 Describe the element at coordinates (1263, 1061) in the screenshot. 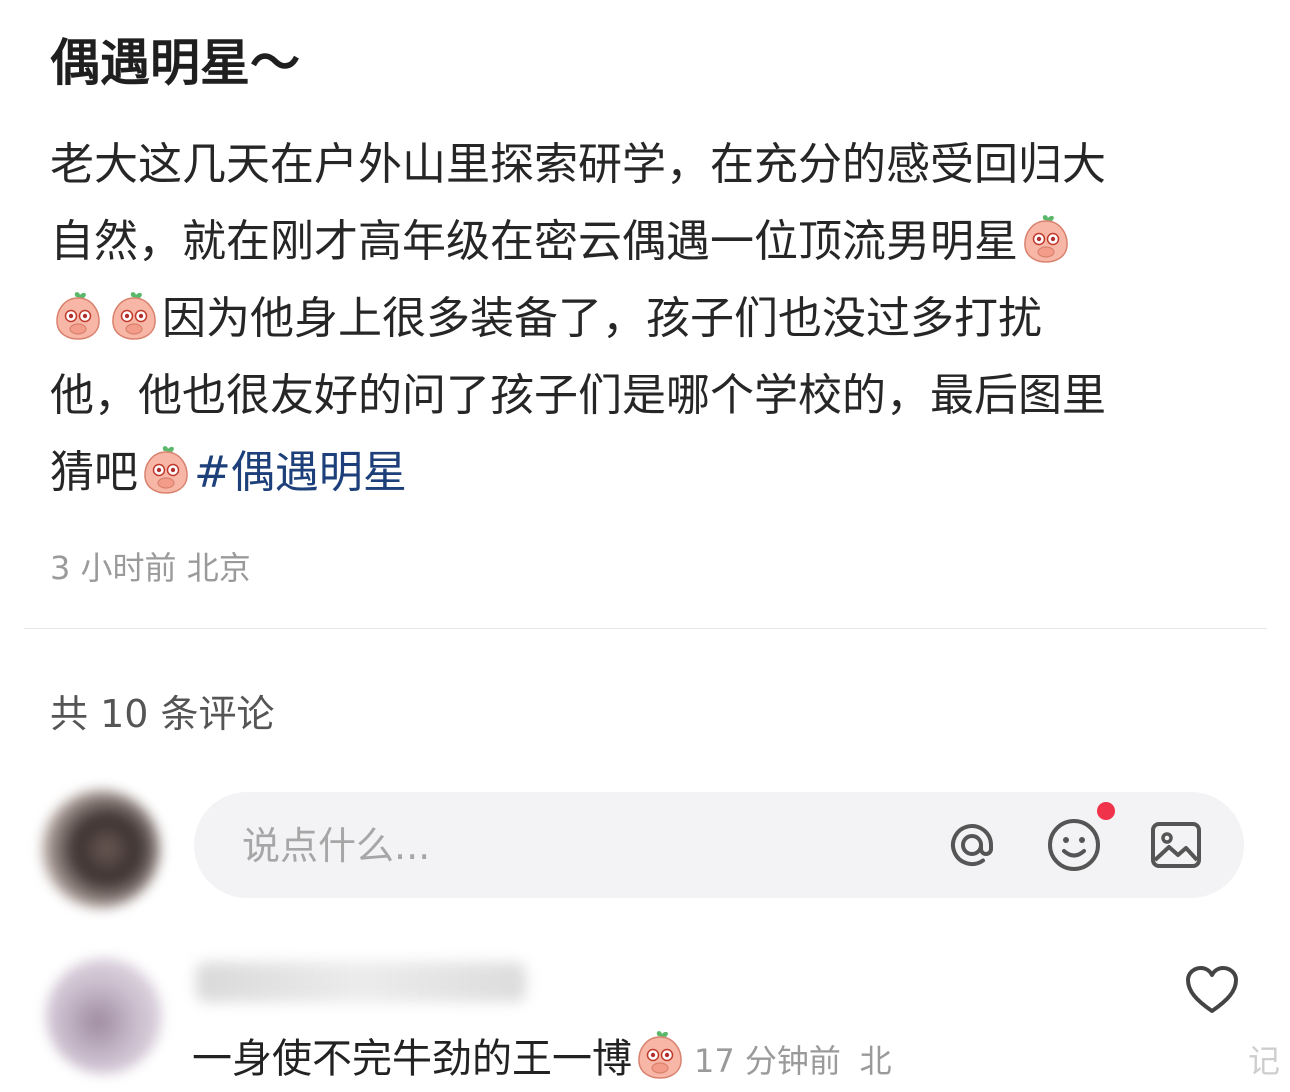

I see `watermark: 记` at that location.